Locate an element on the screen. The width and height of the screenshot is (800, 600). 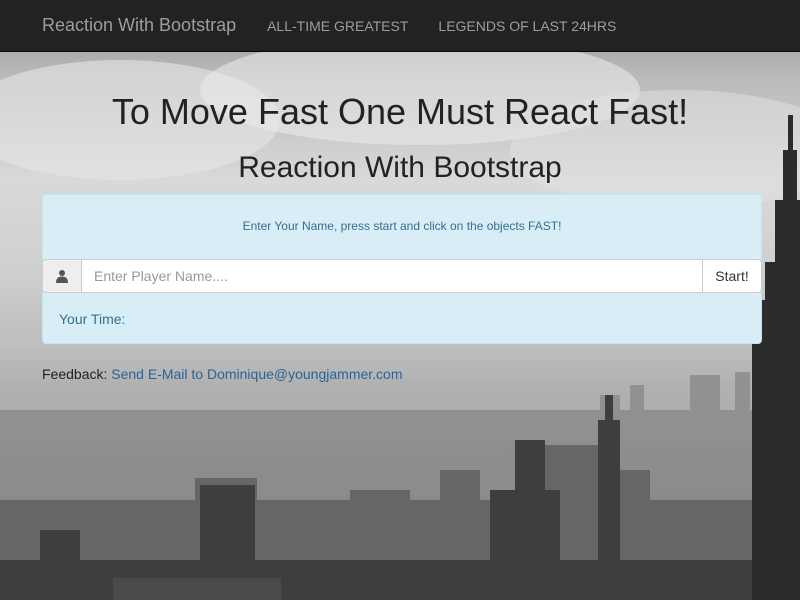
your-time-row: Your Time: is located at coordinates (94, 319).